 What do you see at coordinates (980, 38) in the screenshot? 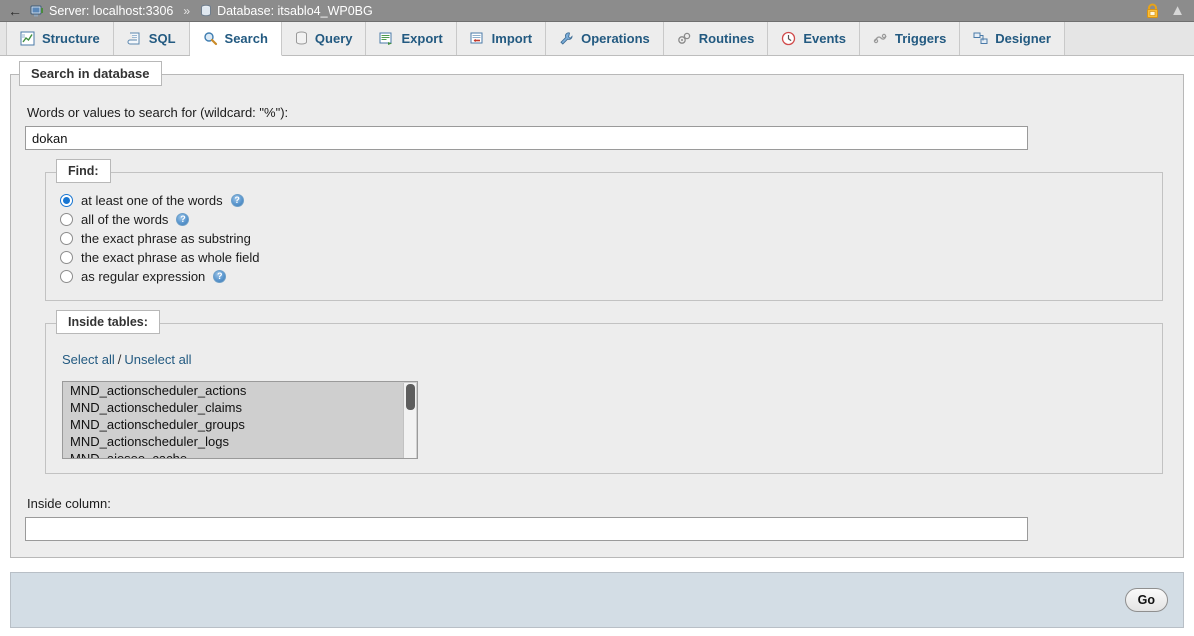
I see `designer-icon` at bounding box center [980, 38].